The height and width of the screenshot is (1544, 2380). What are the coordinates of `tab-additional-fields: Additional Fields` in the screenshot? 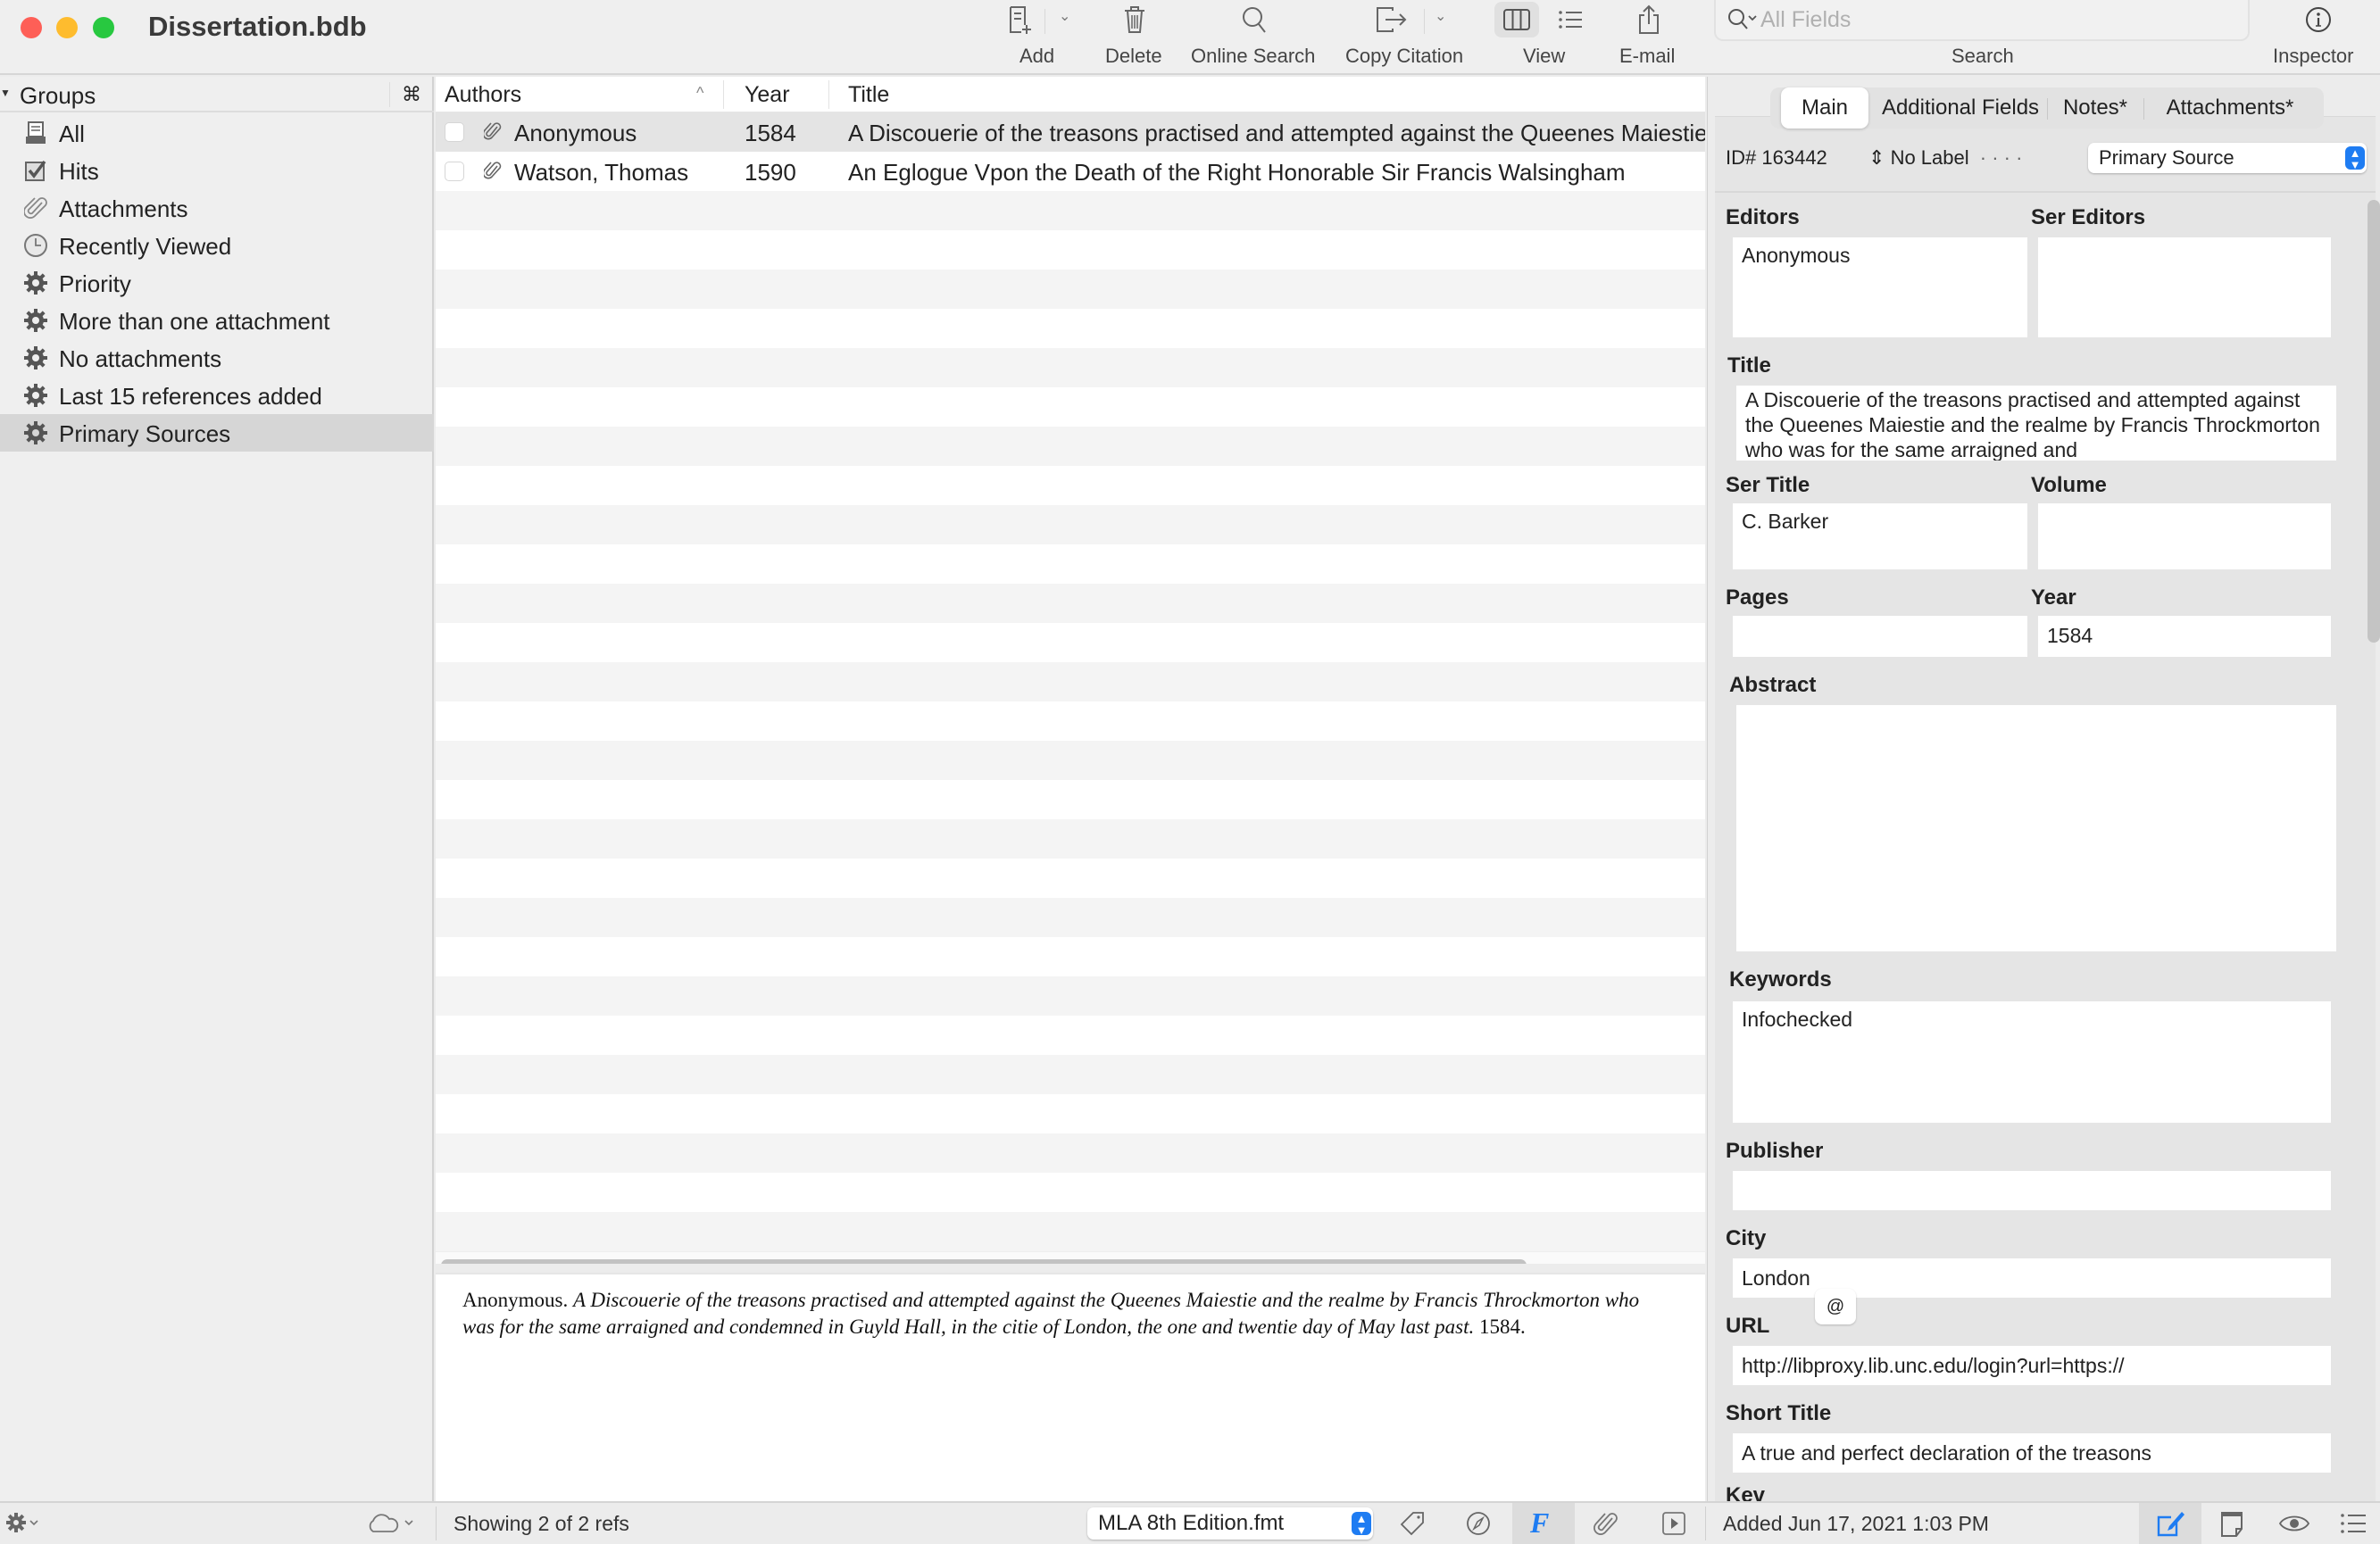 It's located at (1960, 108).